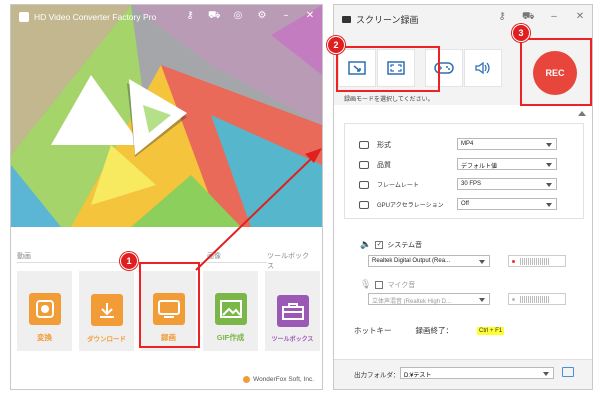  Describe the element at coordinates (366, 244) in the screenshot. I see `speaker-icon: 🔈` at that location.